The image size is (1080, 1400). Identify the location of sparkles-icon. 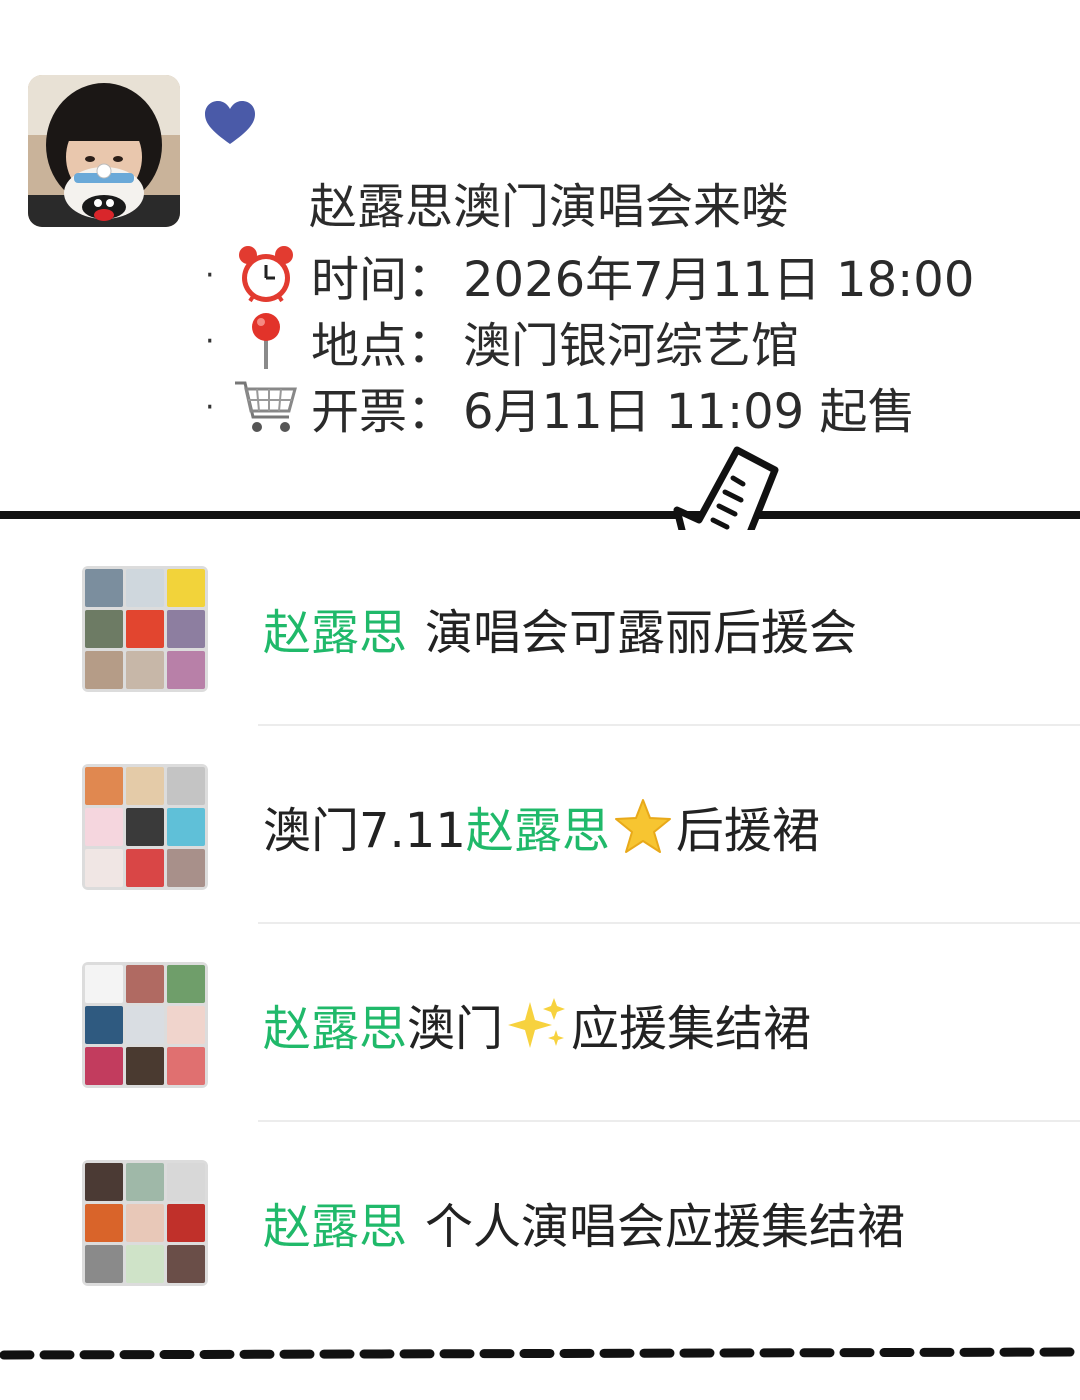
(537, 1024).